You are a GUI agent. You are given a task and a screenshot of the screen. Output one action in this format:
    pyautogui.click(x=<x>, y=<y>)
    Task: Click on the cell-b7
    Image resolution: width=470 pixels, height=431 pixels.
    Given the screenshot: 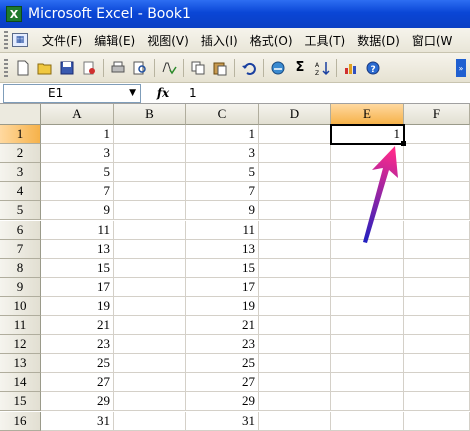 What is the action you would take?
    pyautogui.click(x=150, y=249)
    